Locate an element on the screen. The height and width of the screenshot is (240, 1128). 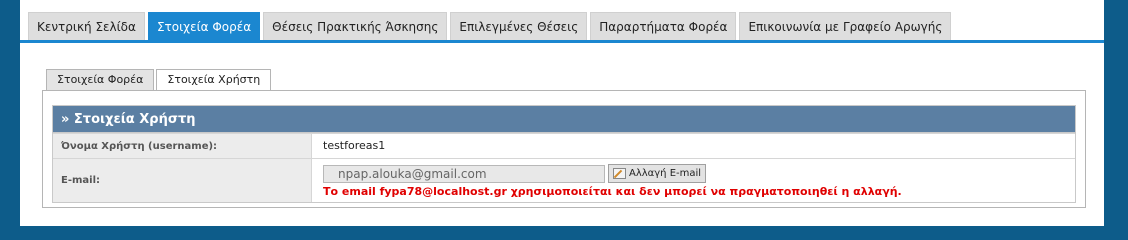
nav-tab-home: Κεντρική Σελίδα is located at coordinates (86, 26).